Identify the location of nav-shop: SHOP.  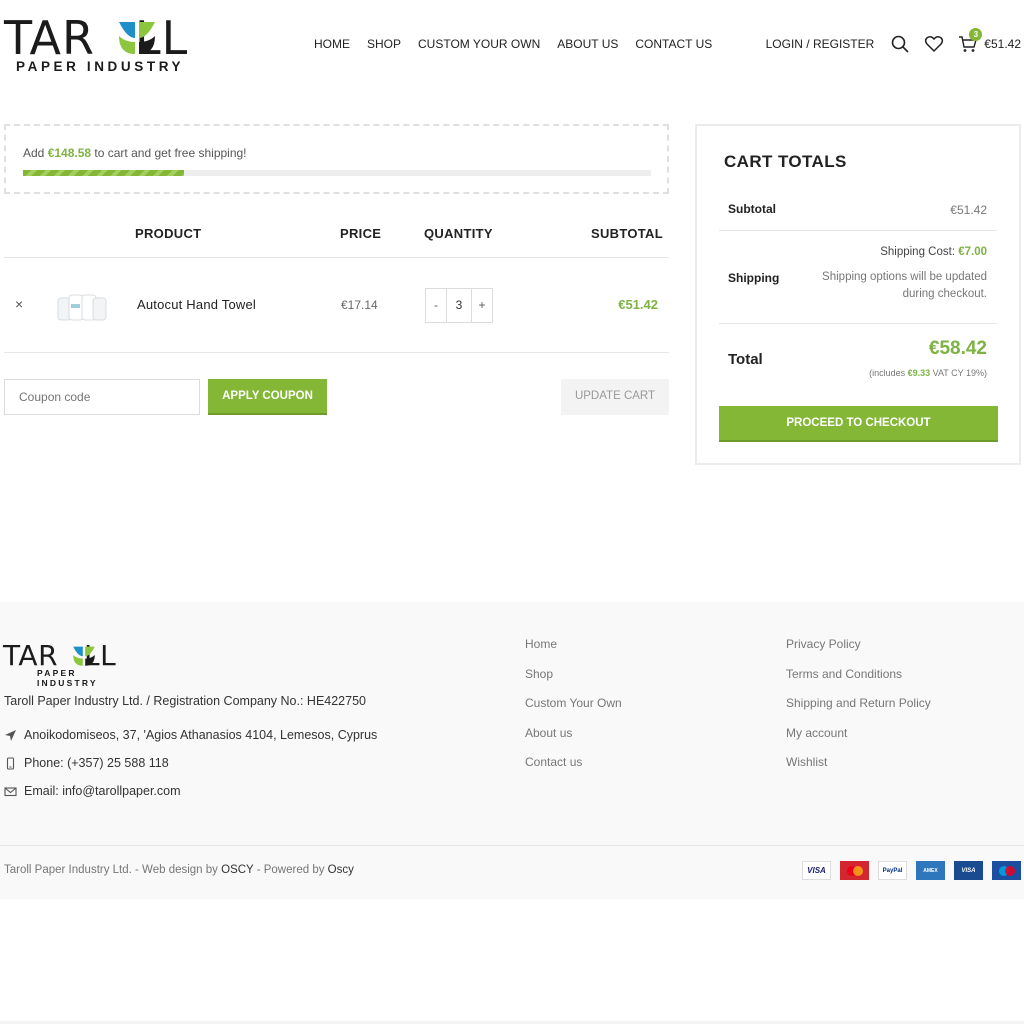
(384, 44).